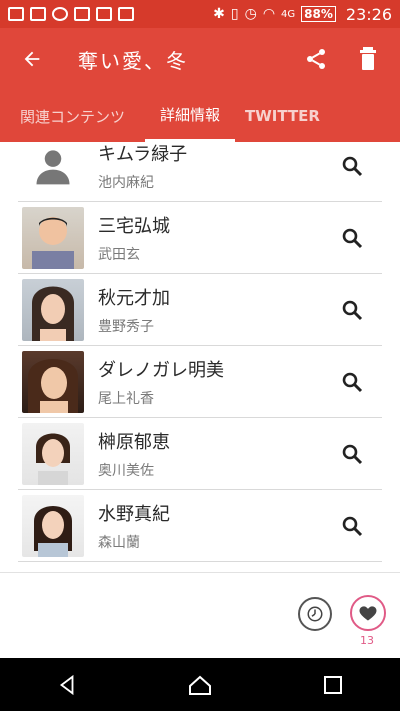  What do you see at coordinates (60, 14) in the screenshot?
I see `weather-icon` at bounding box center [60, 14].